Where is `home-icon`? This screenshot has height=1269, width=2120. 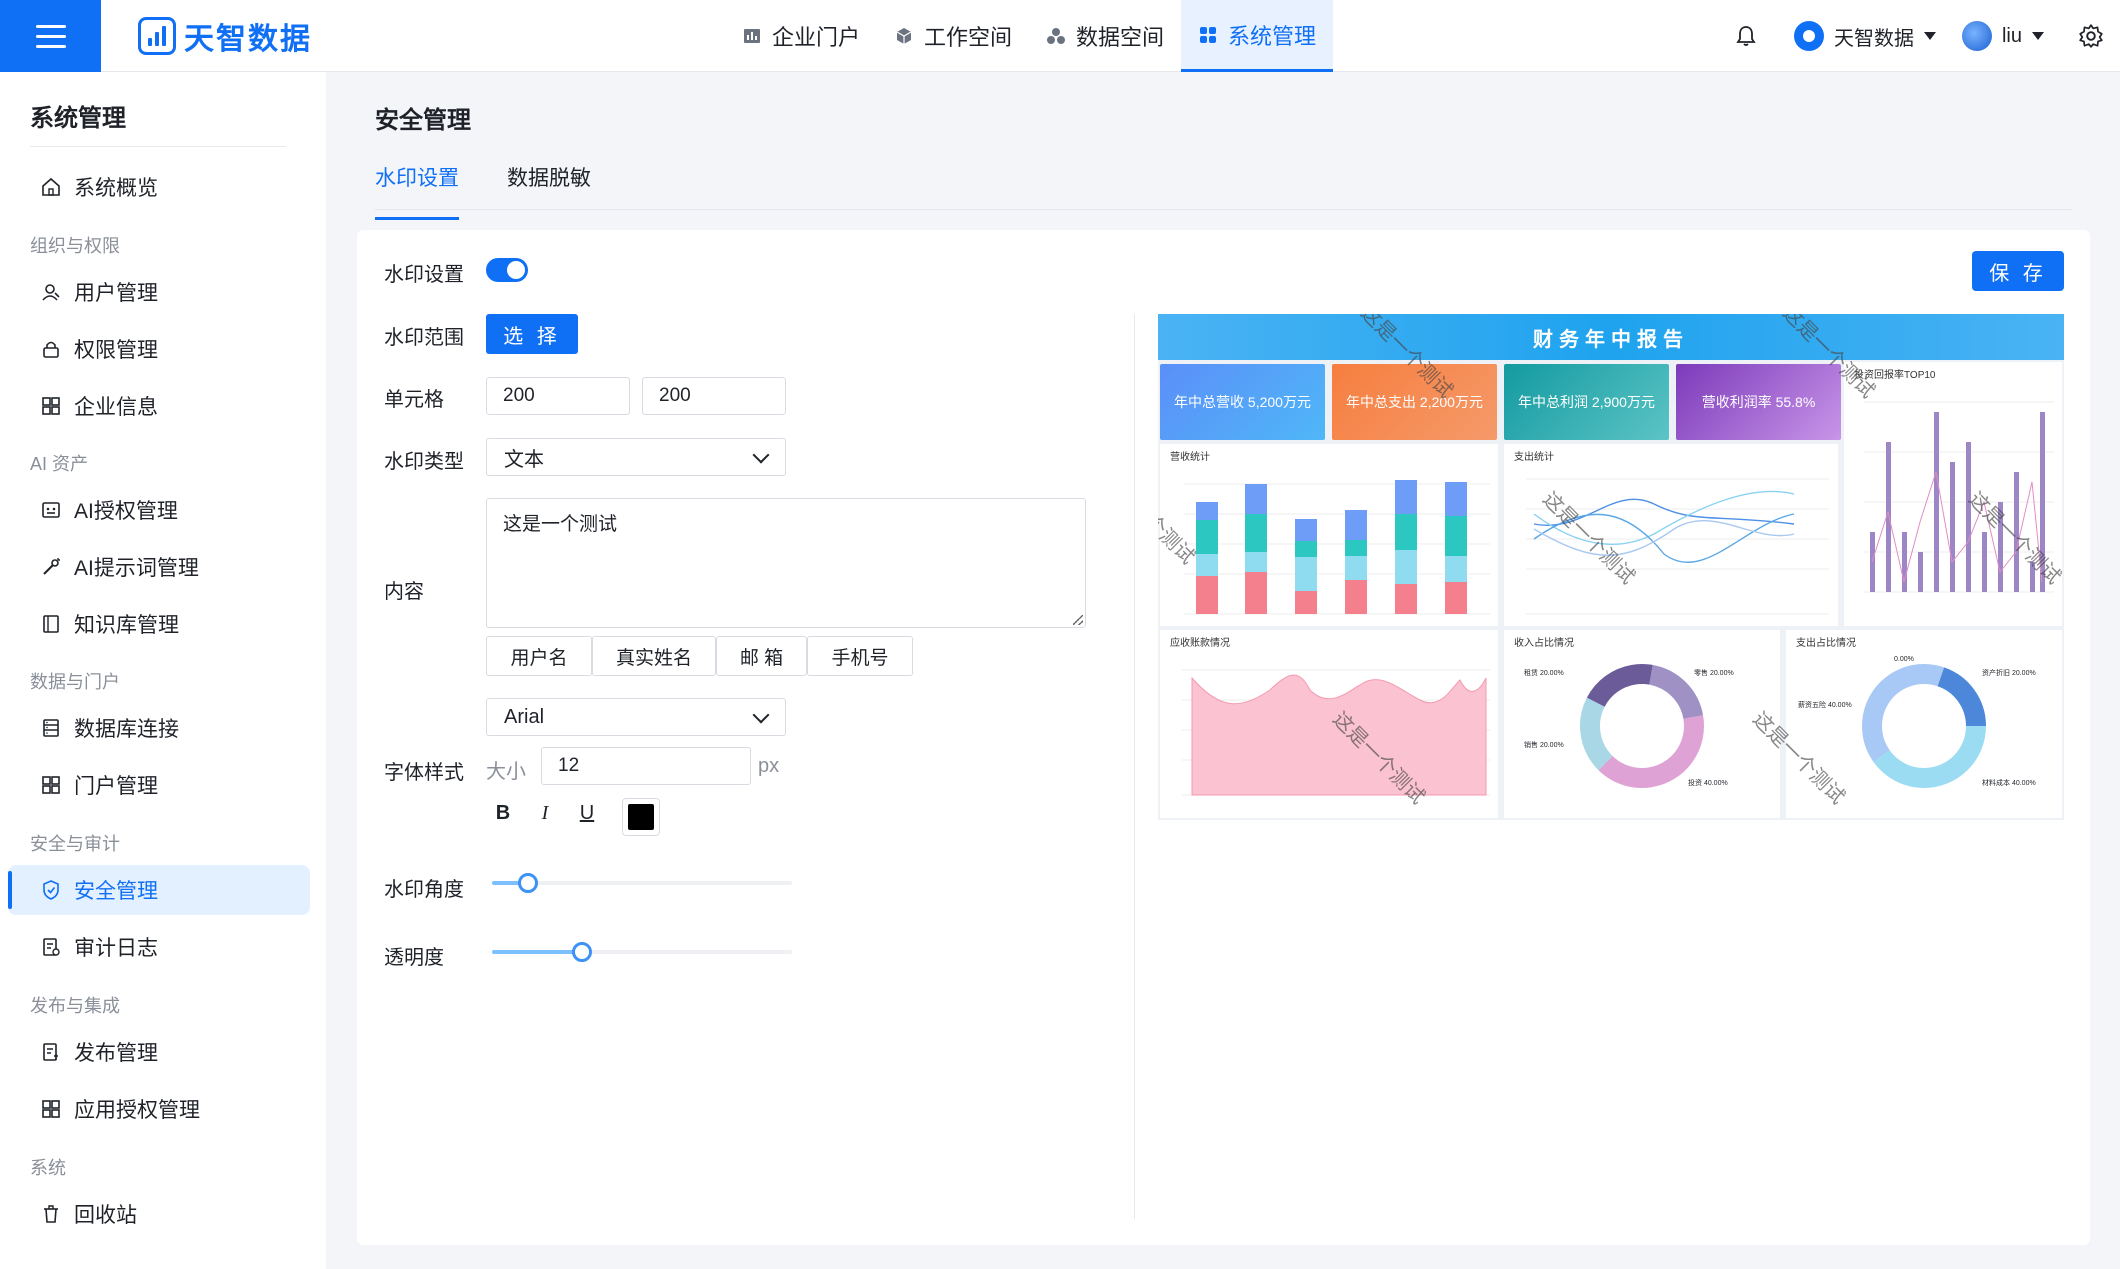 home-icon is located at coordinates (51, 186).